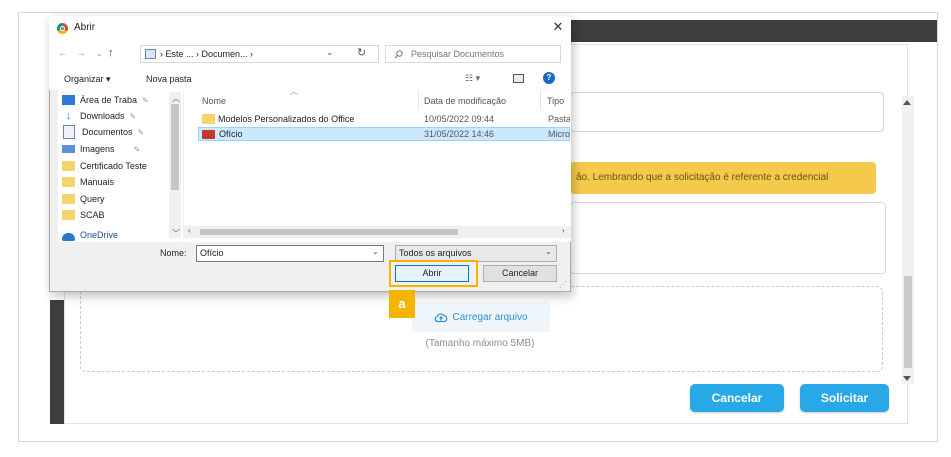 This screenshot has height=457, width=951. What do you see at coordinates (559, 119) in the screenshot?
I see `file-type: Pasta` at bounding box center [559, 119].